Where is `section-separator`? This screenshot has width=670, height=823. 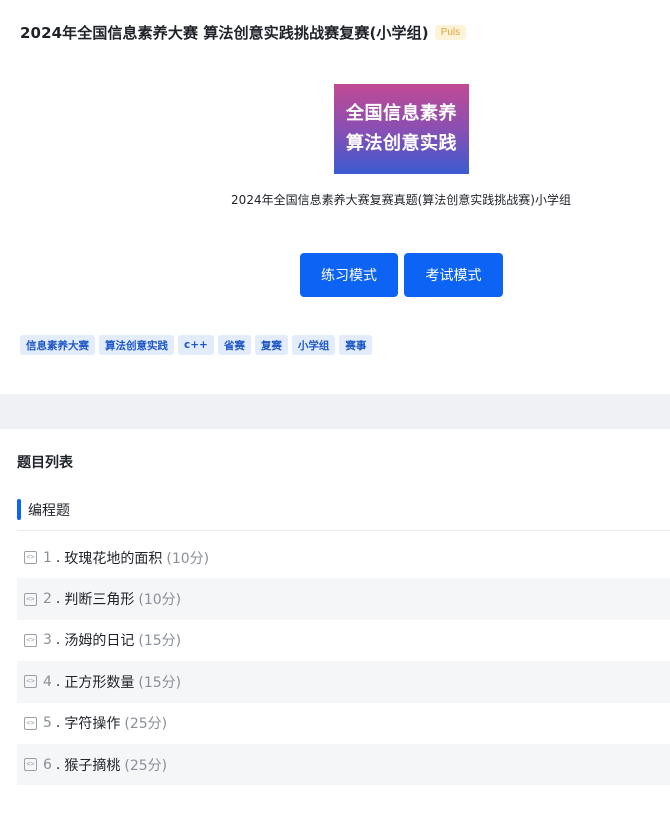
section-separator is located at coordinates (335, 411).